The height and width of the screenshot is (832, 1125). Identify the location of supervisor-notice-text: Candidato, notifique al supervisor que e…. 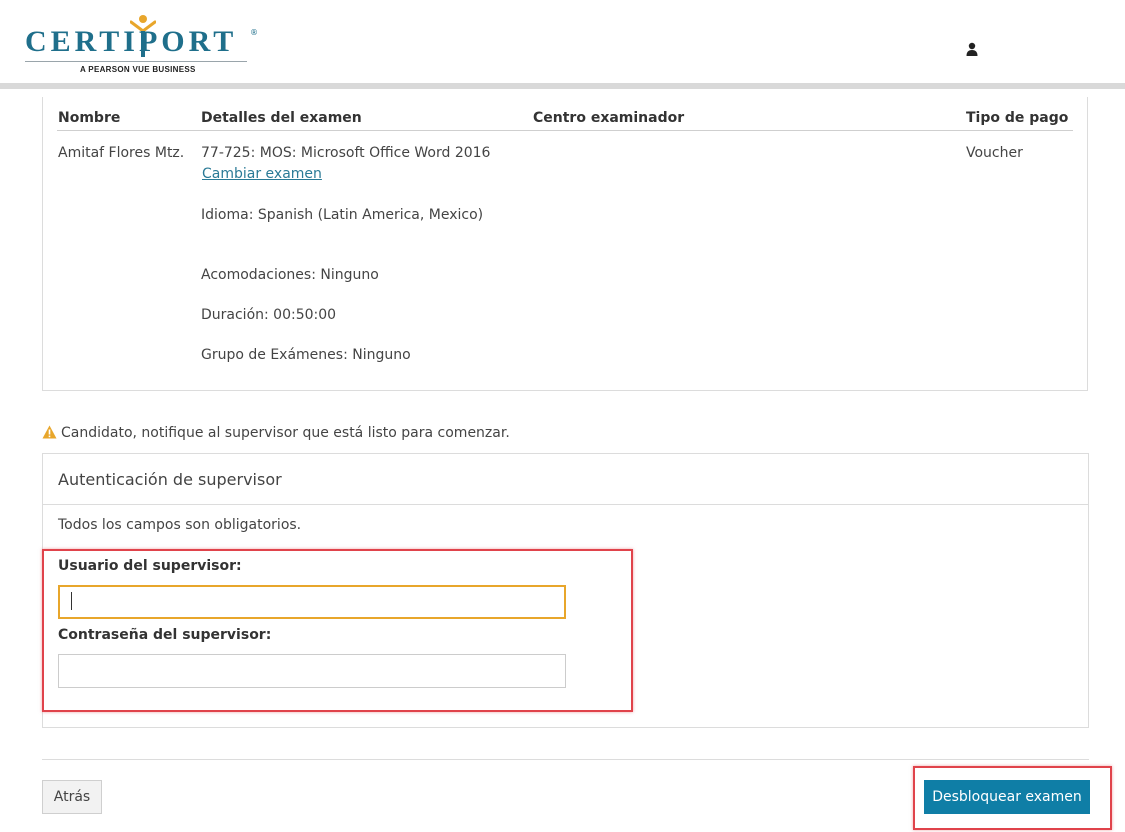
(285, 433).